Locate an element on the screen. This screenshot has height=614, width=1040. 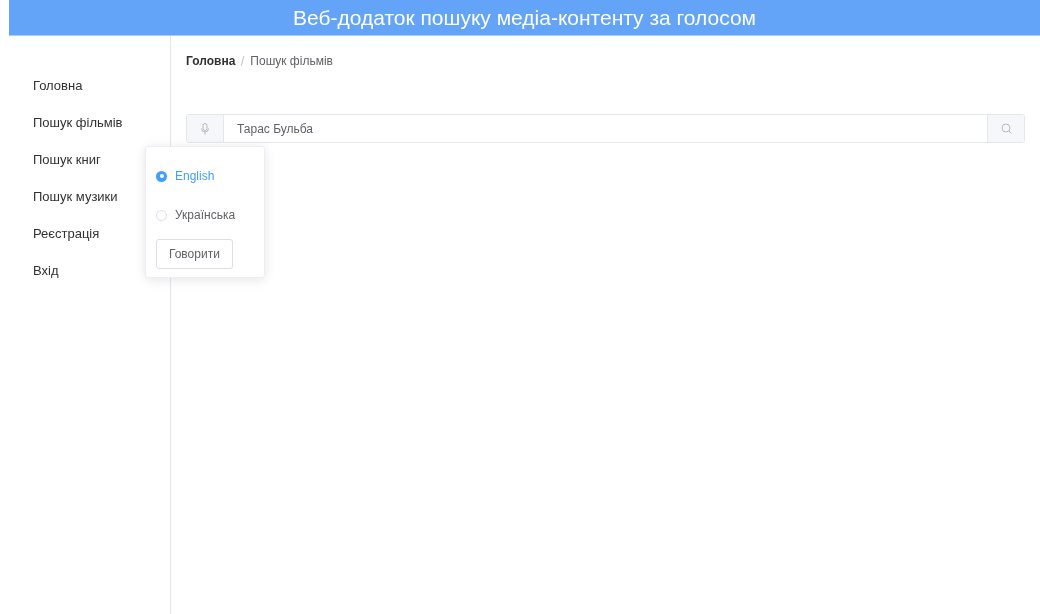
sidebar-item: Головна is located at coordinates (58, 85).